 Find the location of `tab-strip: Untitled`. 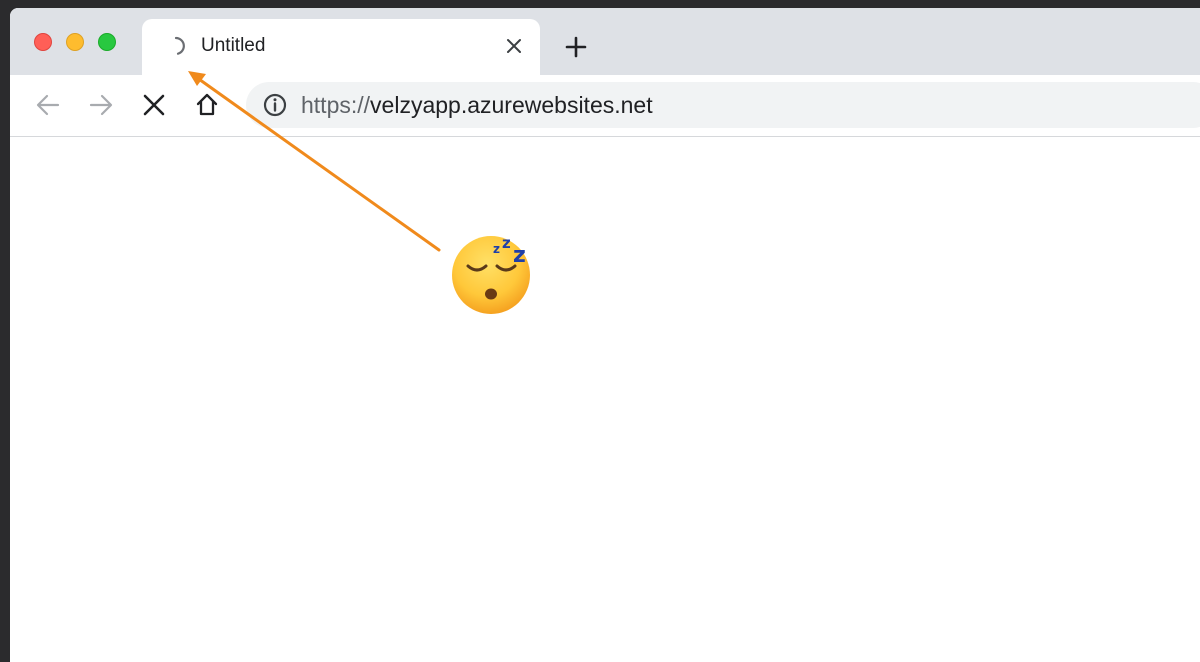

tab-strip: Untitled is located at coordinates (605, 41).